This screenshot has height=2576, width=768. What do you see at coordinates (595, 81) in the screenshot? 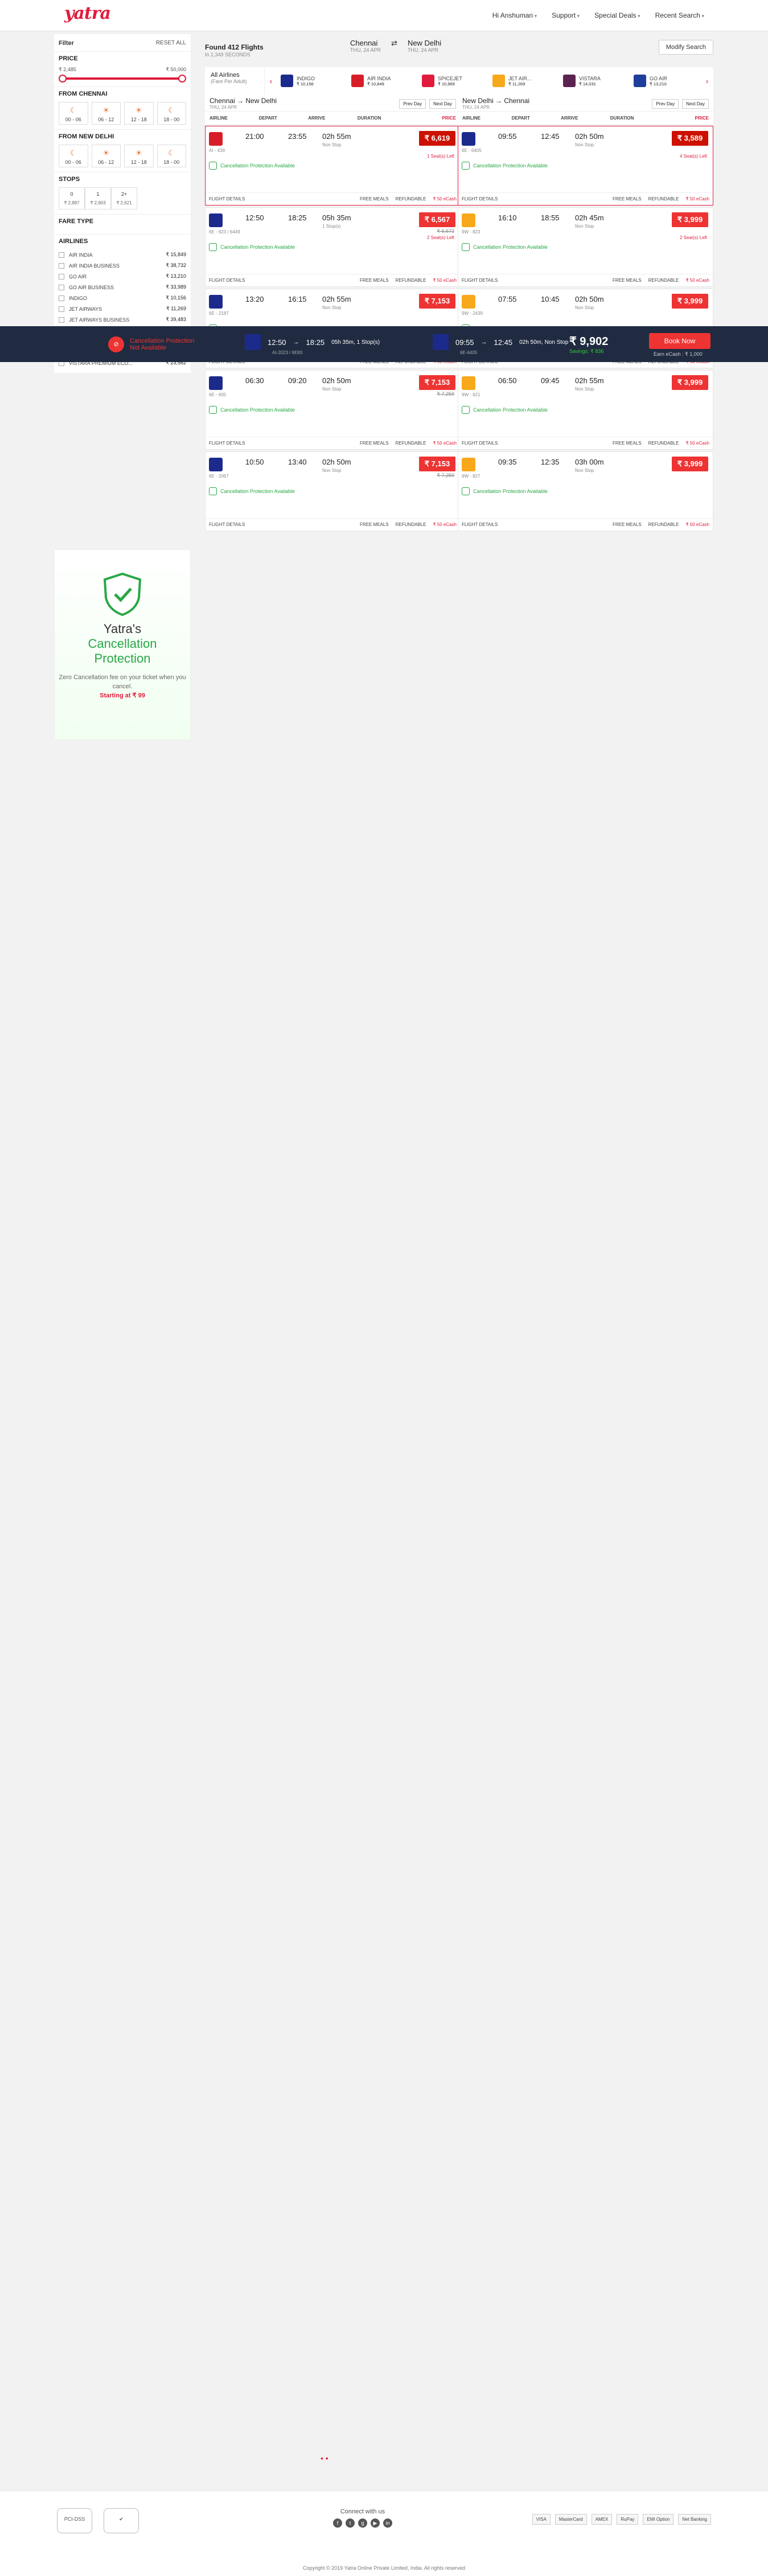
I see `carrier-item: VISTARA ₹ 14,031` at bounding box center [595, 81].